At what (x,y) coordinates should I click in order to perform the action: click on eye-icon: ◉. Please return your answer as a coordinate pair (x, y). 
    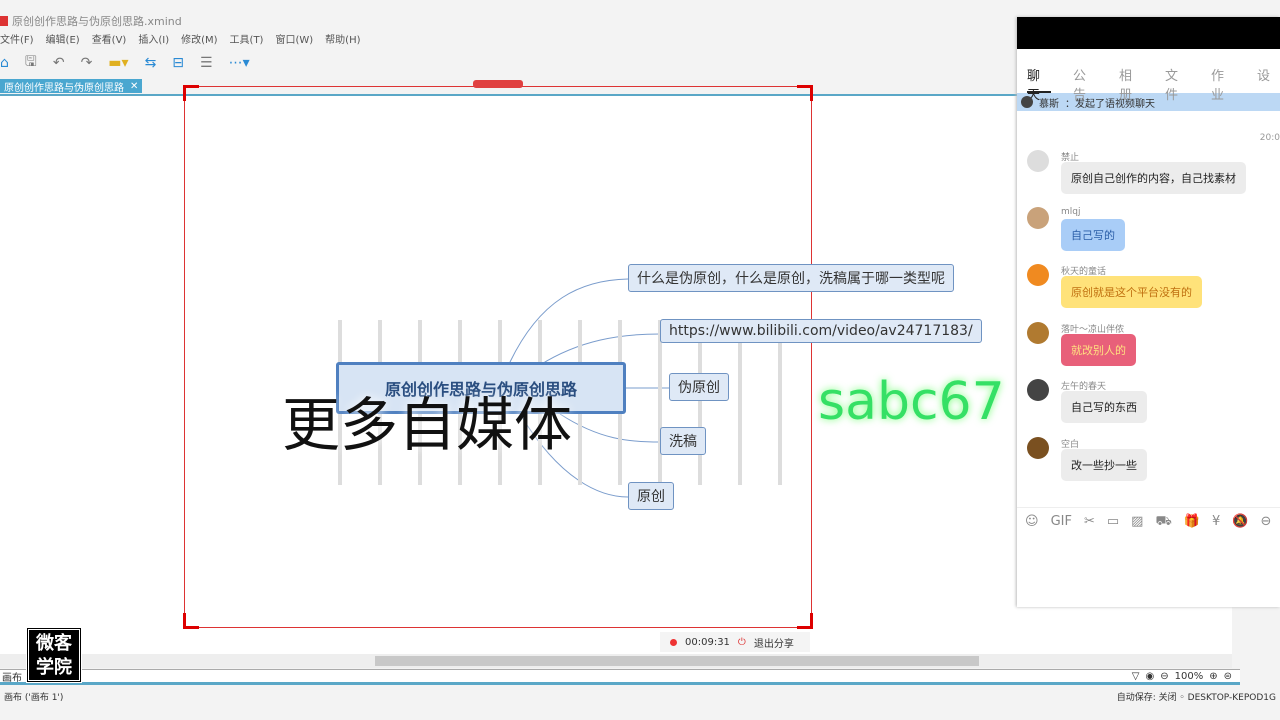
    Looking at the image, I should click on (1150, 676).